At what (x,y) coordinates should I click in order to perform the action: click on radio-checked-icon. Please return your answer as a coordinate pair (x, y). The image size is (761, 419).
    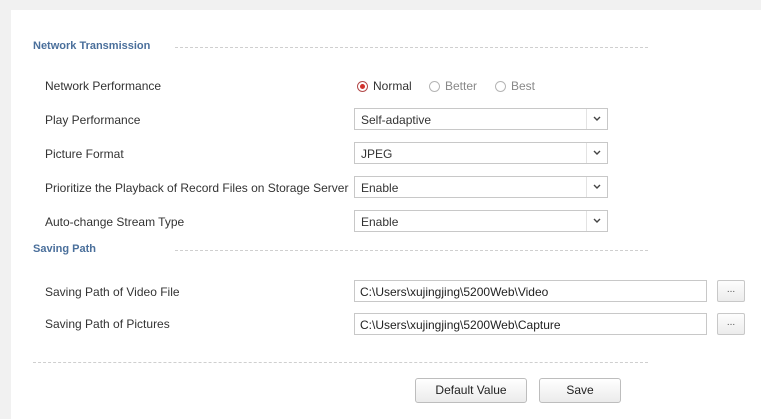
    Looking at the image, I should click on (362, 86).